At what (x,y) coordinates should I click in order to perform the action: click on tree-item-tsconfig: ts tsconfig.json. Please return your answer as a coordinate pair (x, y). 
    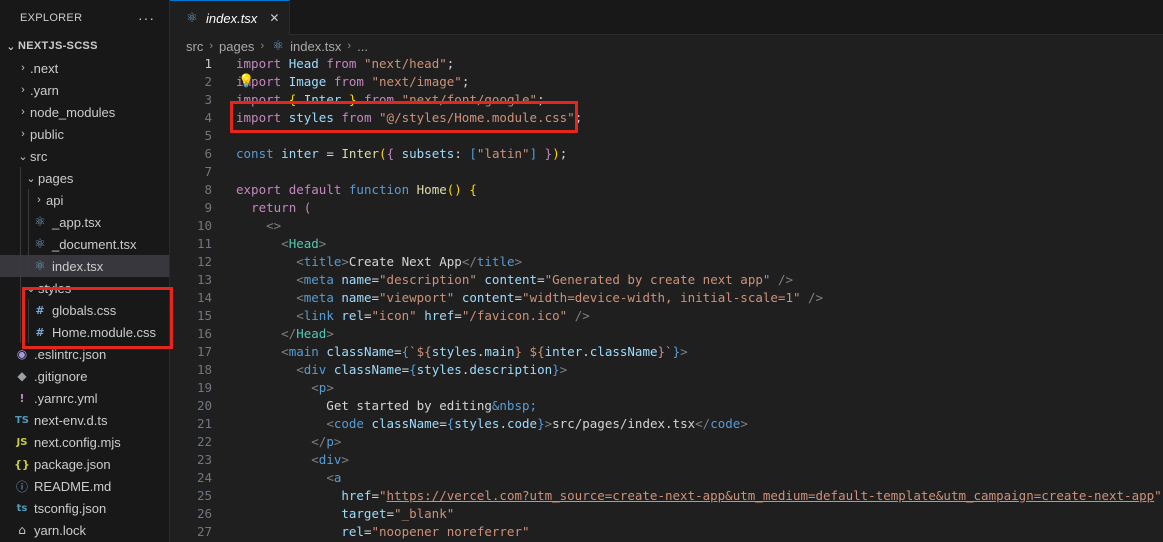
    Looking at the image, I should click on (84, 508).